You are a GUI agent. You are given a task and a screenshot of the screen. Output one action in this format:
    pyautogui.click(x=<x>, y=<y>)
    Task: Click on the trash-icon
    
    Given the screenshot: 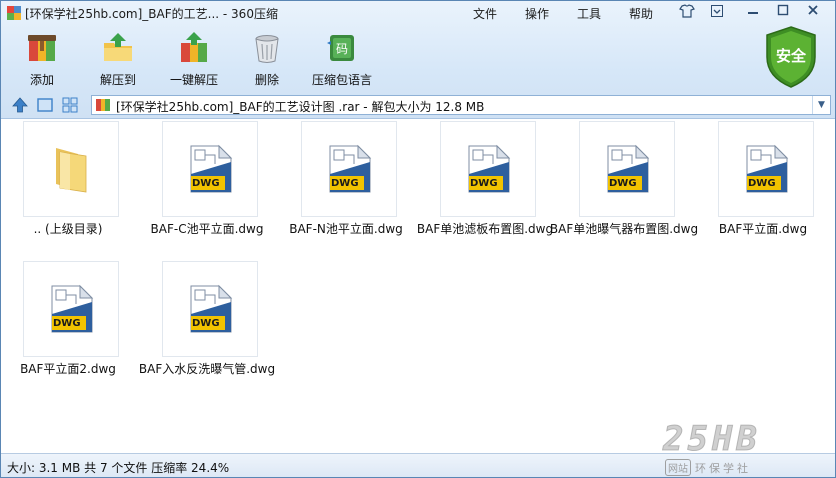 What is the action you would take?
    pyautogui.click(x=267, y=49)
    